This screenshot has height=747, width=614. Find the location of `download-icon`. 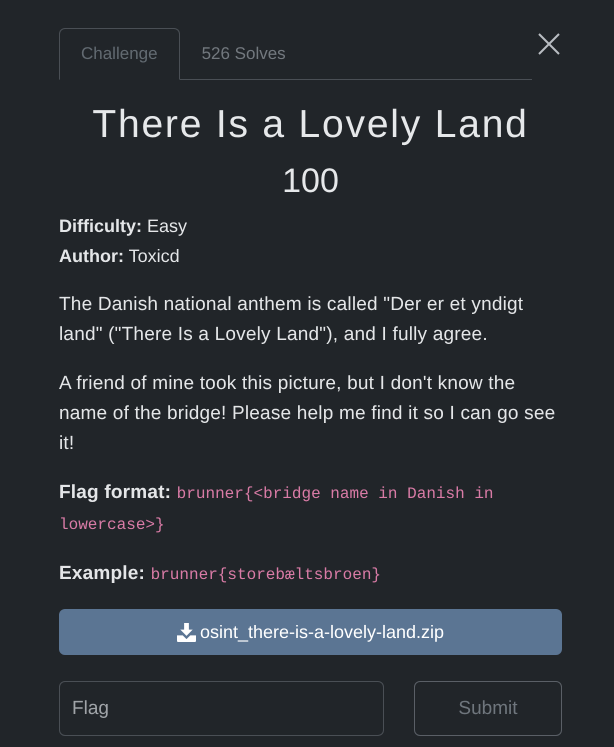

download-icon is located at coordinates (186, 632).